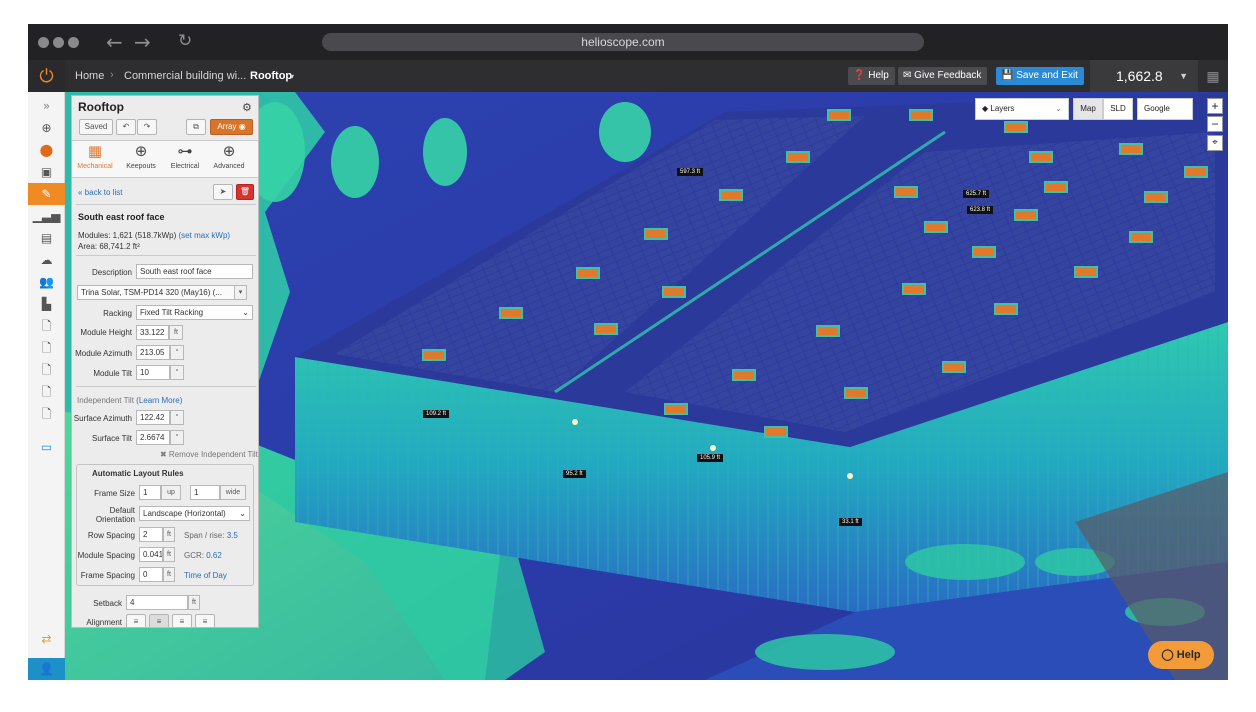  Describe the element at coordinates (292, 76) in the screenshot. I see `breadcrumb-caret-icon: ▾` at that location.